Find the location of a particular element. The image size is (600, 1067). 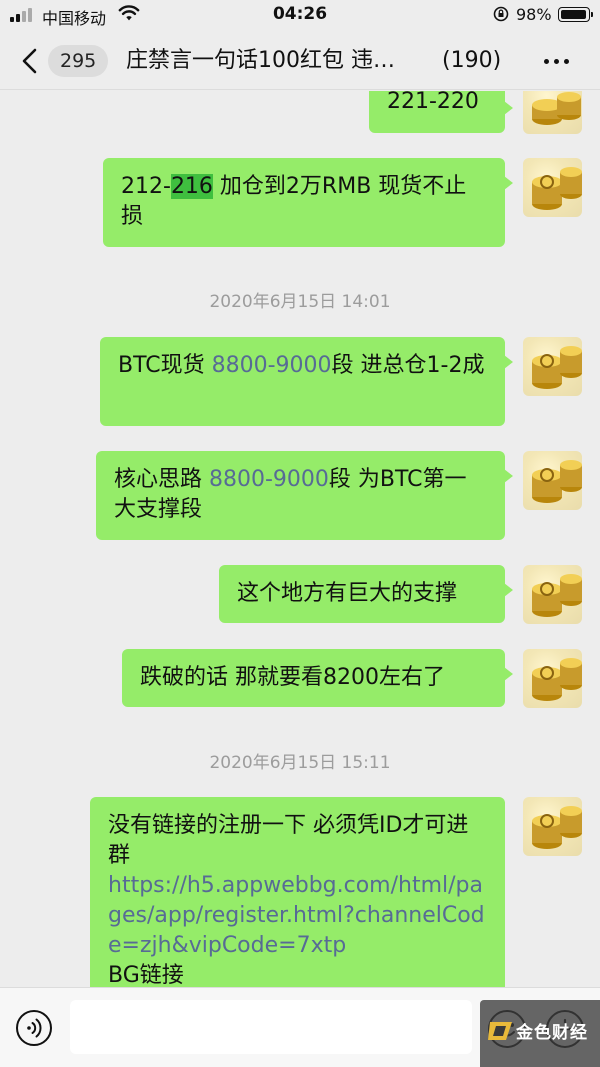

message-text: 核心思路 is located at coordinates (161, 479).